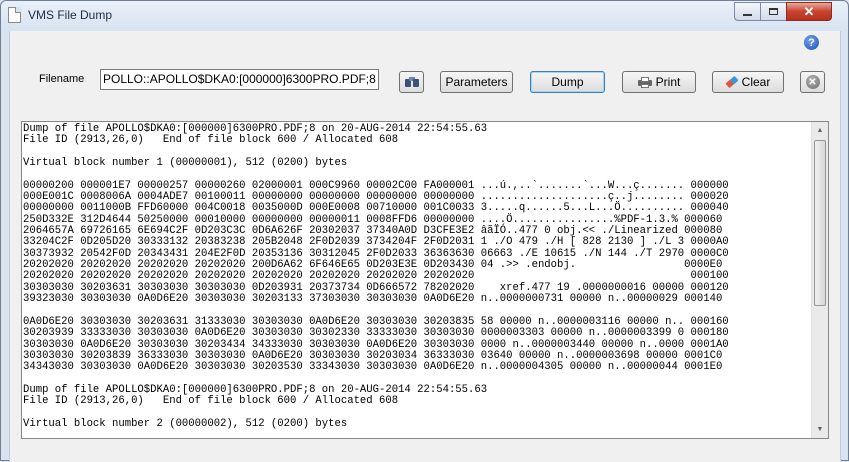 The height and width of the screenshot is (462, 849). What do you see at coordinates (644, 82) in the screenshot?
I see `printer-icon` at bounding box center [644, 82].